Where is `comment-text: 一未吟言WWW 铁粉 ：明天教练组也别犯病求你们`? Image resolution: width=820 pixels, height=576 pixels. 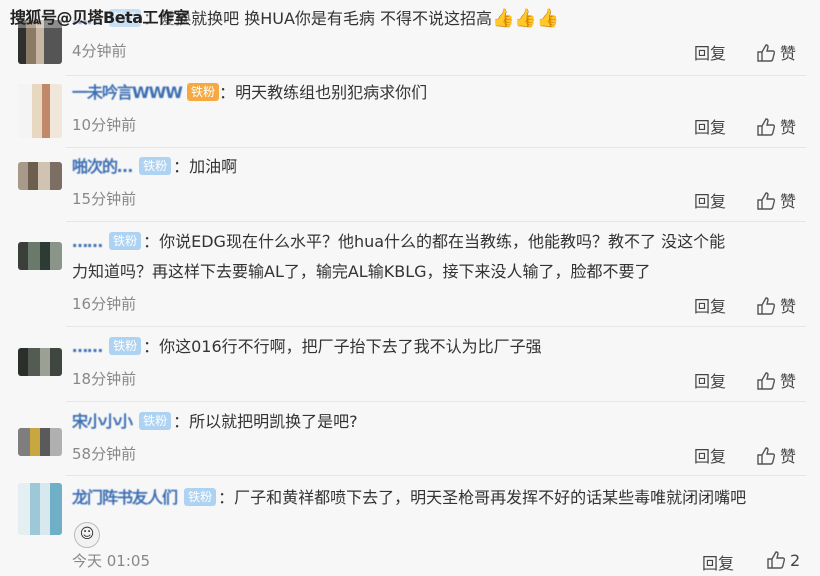
comment-text: 一未吟言WWW 铁粉 ：明天教练组也别犯病求你们 is located at coordinates (431, 93).